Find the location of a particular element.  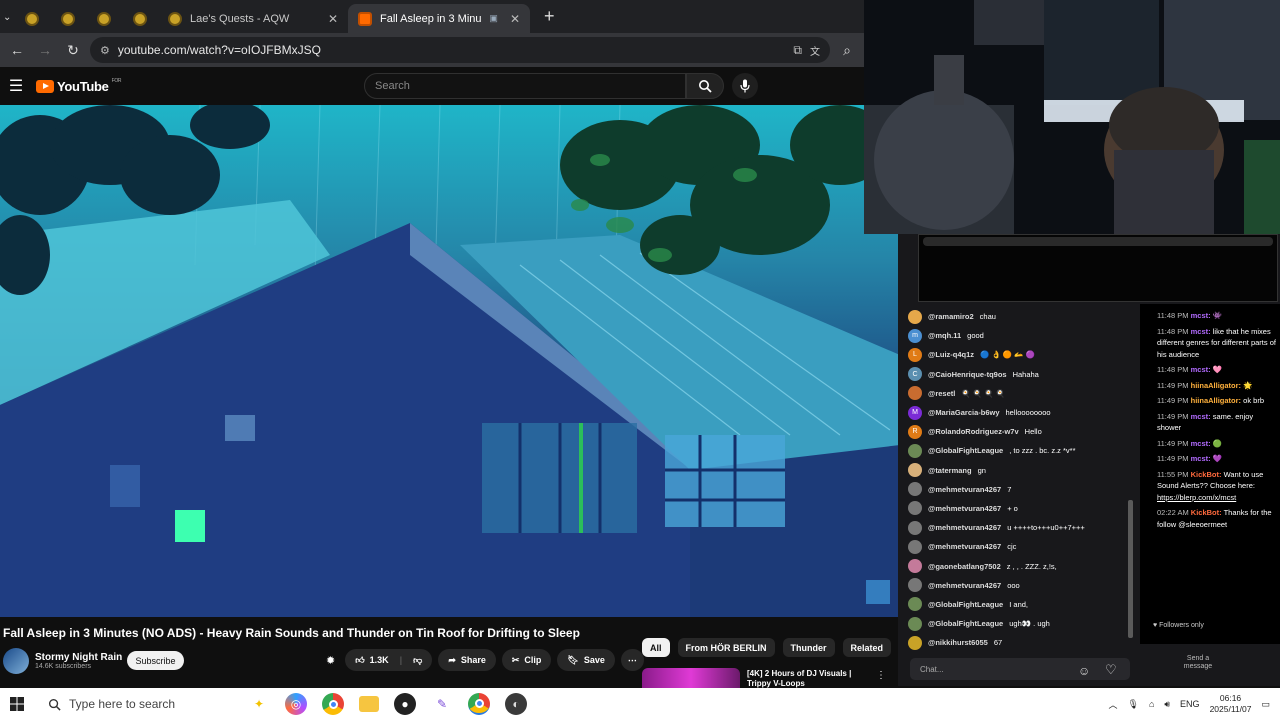

search-input: Search is located at coordinates (525, 86).